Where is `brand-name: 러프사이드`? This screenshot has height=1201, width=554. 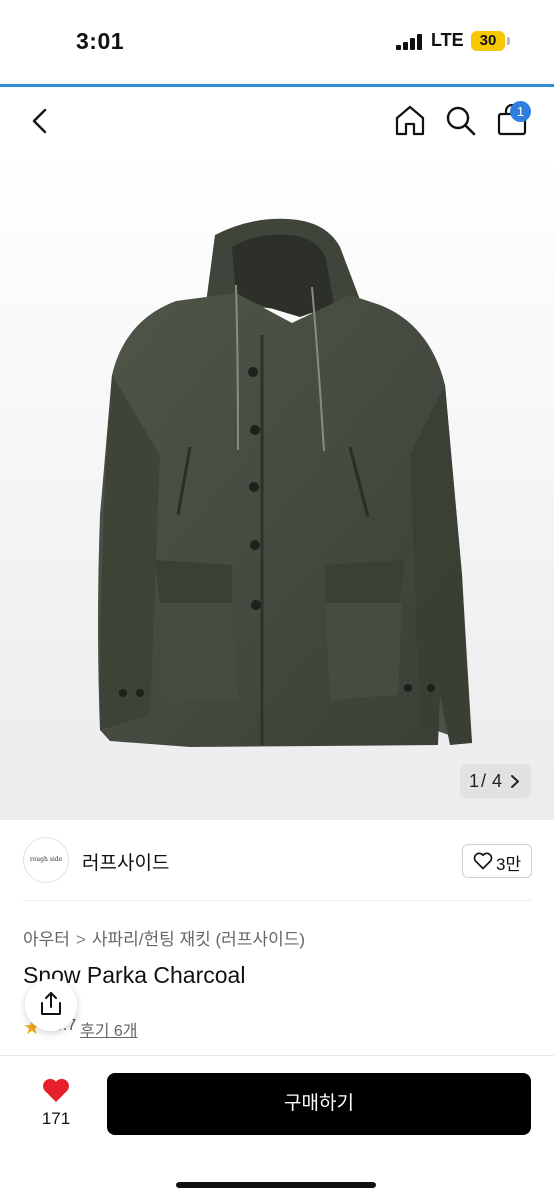 brand-name: 러프사이드 is located at coordinates (125, 861).